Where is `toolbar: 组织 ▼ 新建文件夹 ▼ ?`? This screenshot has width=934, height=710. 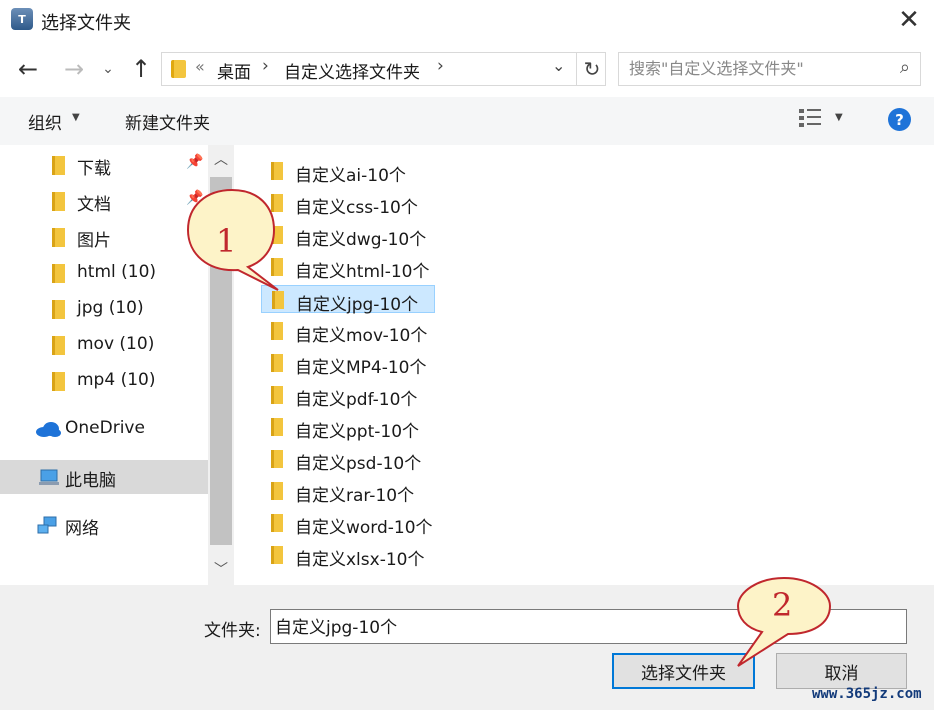
toolbar: 组织 ▼ 新建文件夹 ▼ ? is located at coordinates (467, 121).